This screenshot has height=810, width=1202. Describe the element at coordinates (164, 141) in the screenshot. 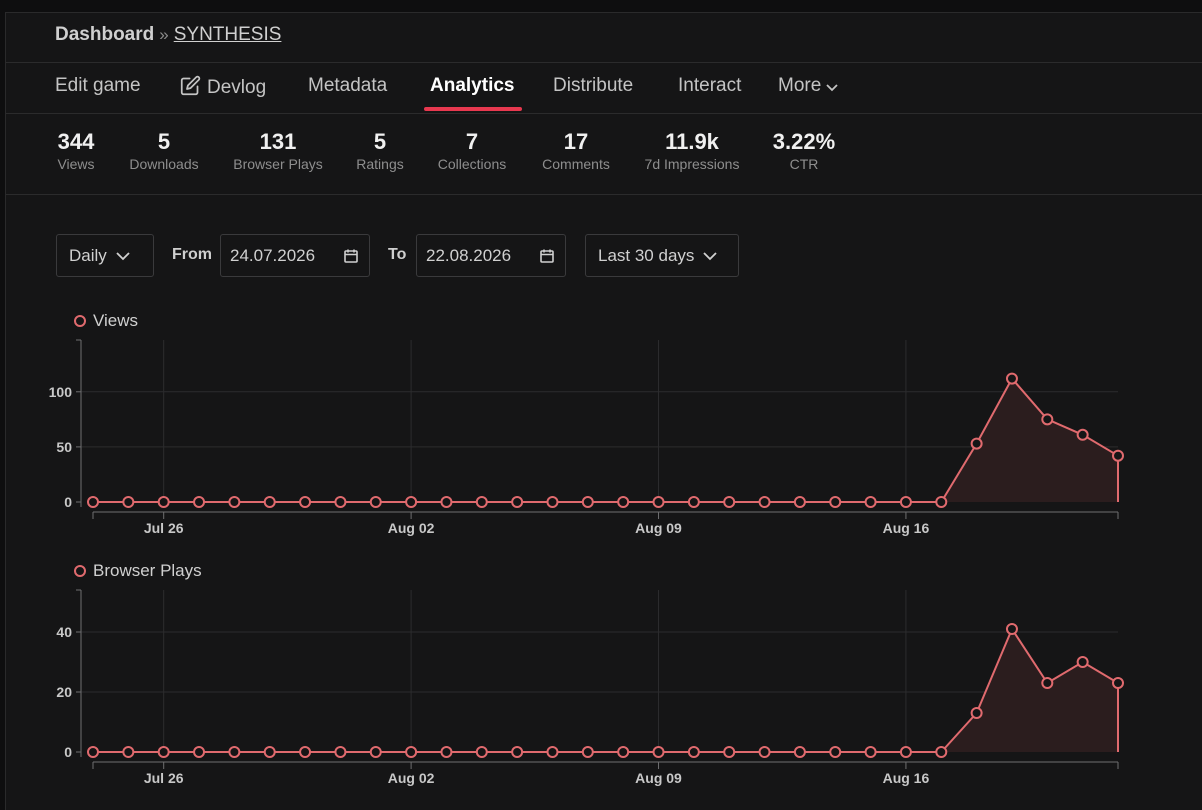

I see `stat-value: 5` at that location.